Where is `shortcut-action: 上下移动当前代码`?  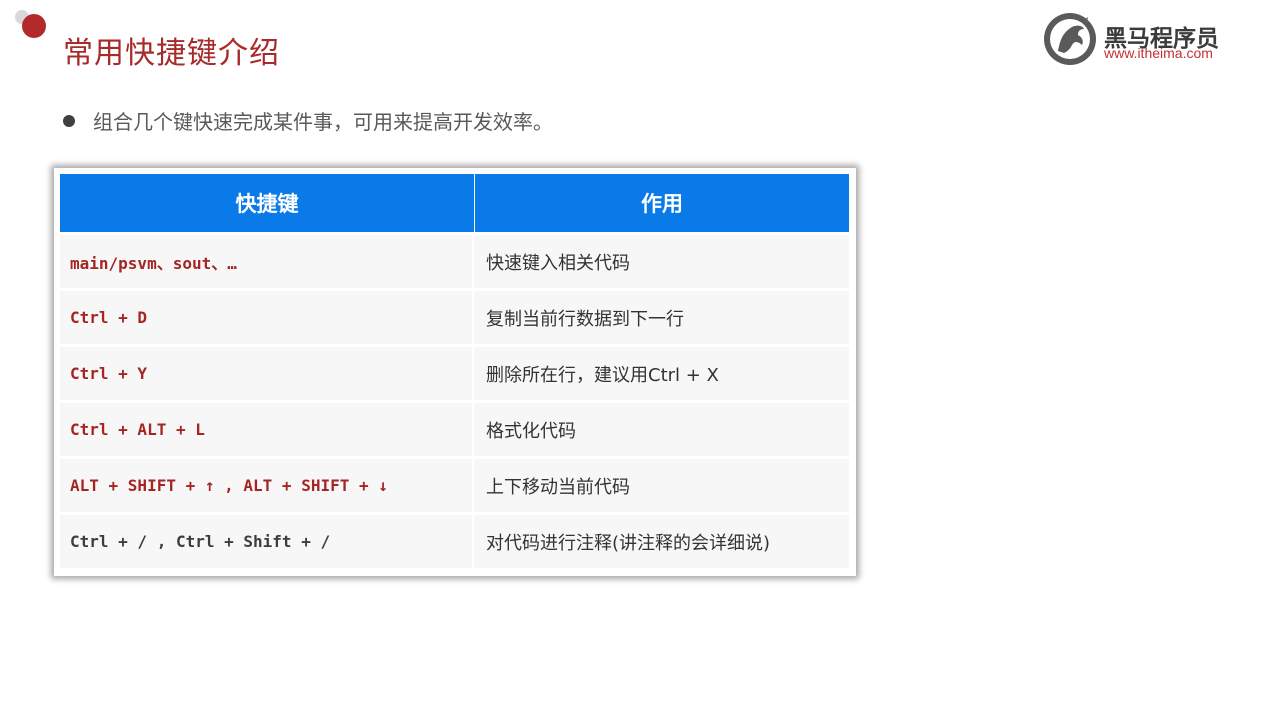 shortcut-action: 上下移动当前代码 is located at coordinates (558, 487).